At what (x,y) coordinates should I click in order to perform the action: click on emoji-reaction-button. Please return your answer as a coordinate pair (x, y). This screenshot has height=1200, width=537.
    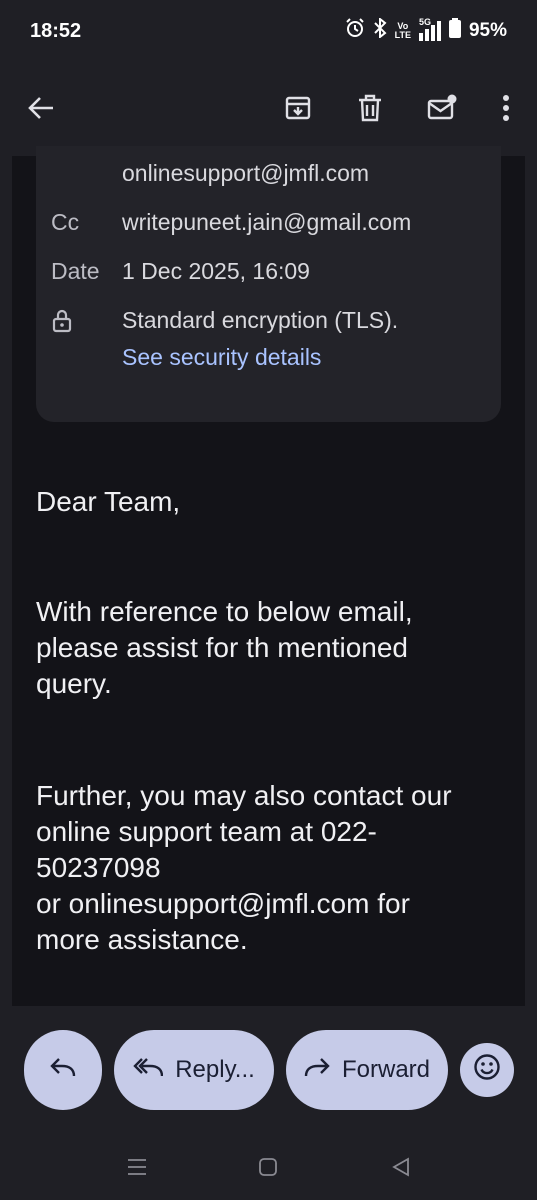
    Looking at the image, I should click on (487, 1070).